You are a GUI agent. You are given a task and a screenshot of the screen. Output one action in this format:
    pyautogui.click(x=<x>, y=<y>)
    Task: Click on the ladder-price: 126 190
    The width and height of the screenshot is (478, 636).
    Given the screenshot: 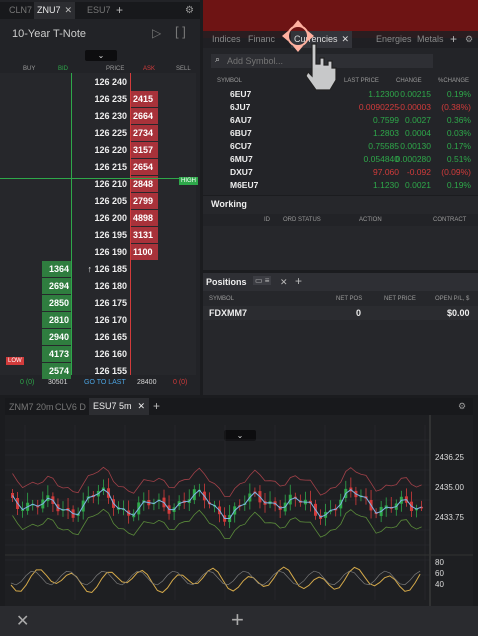 What is the action you would take?
    pyautogui.click(x=99, y=252)
    